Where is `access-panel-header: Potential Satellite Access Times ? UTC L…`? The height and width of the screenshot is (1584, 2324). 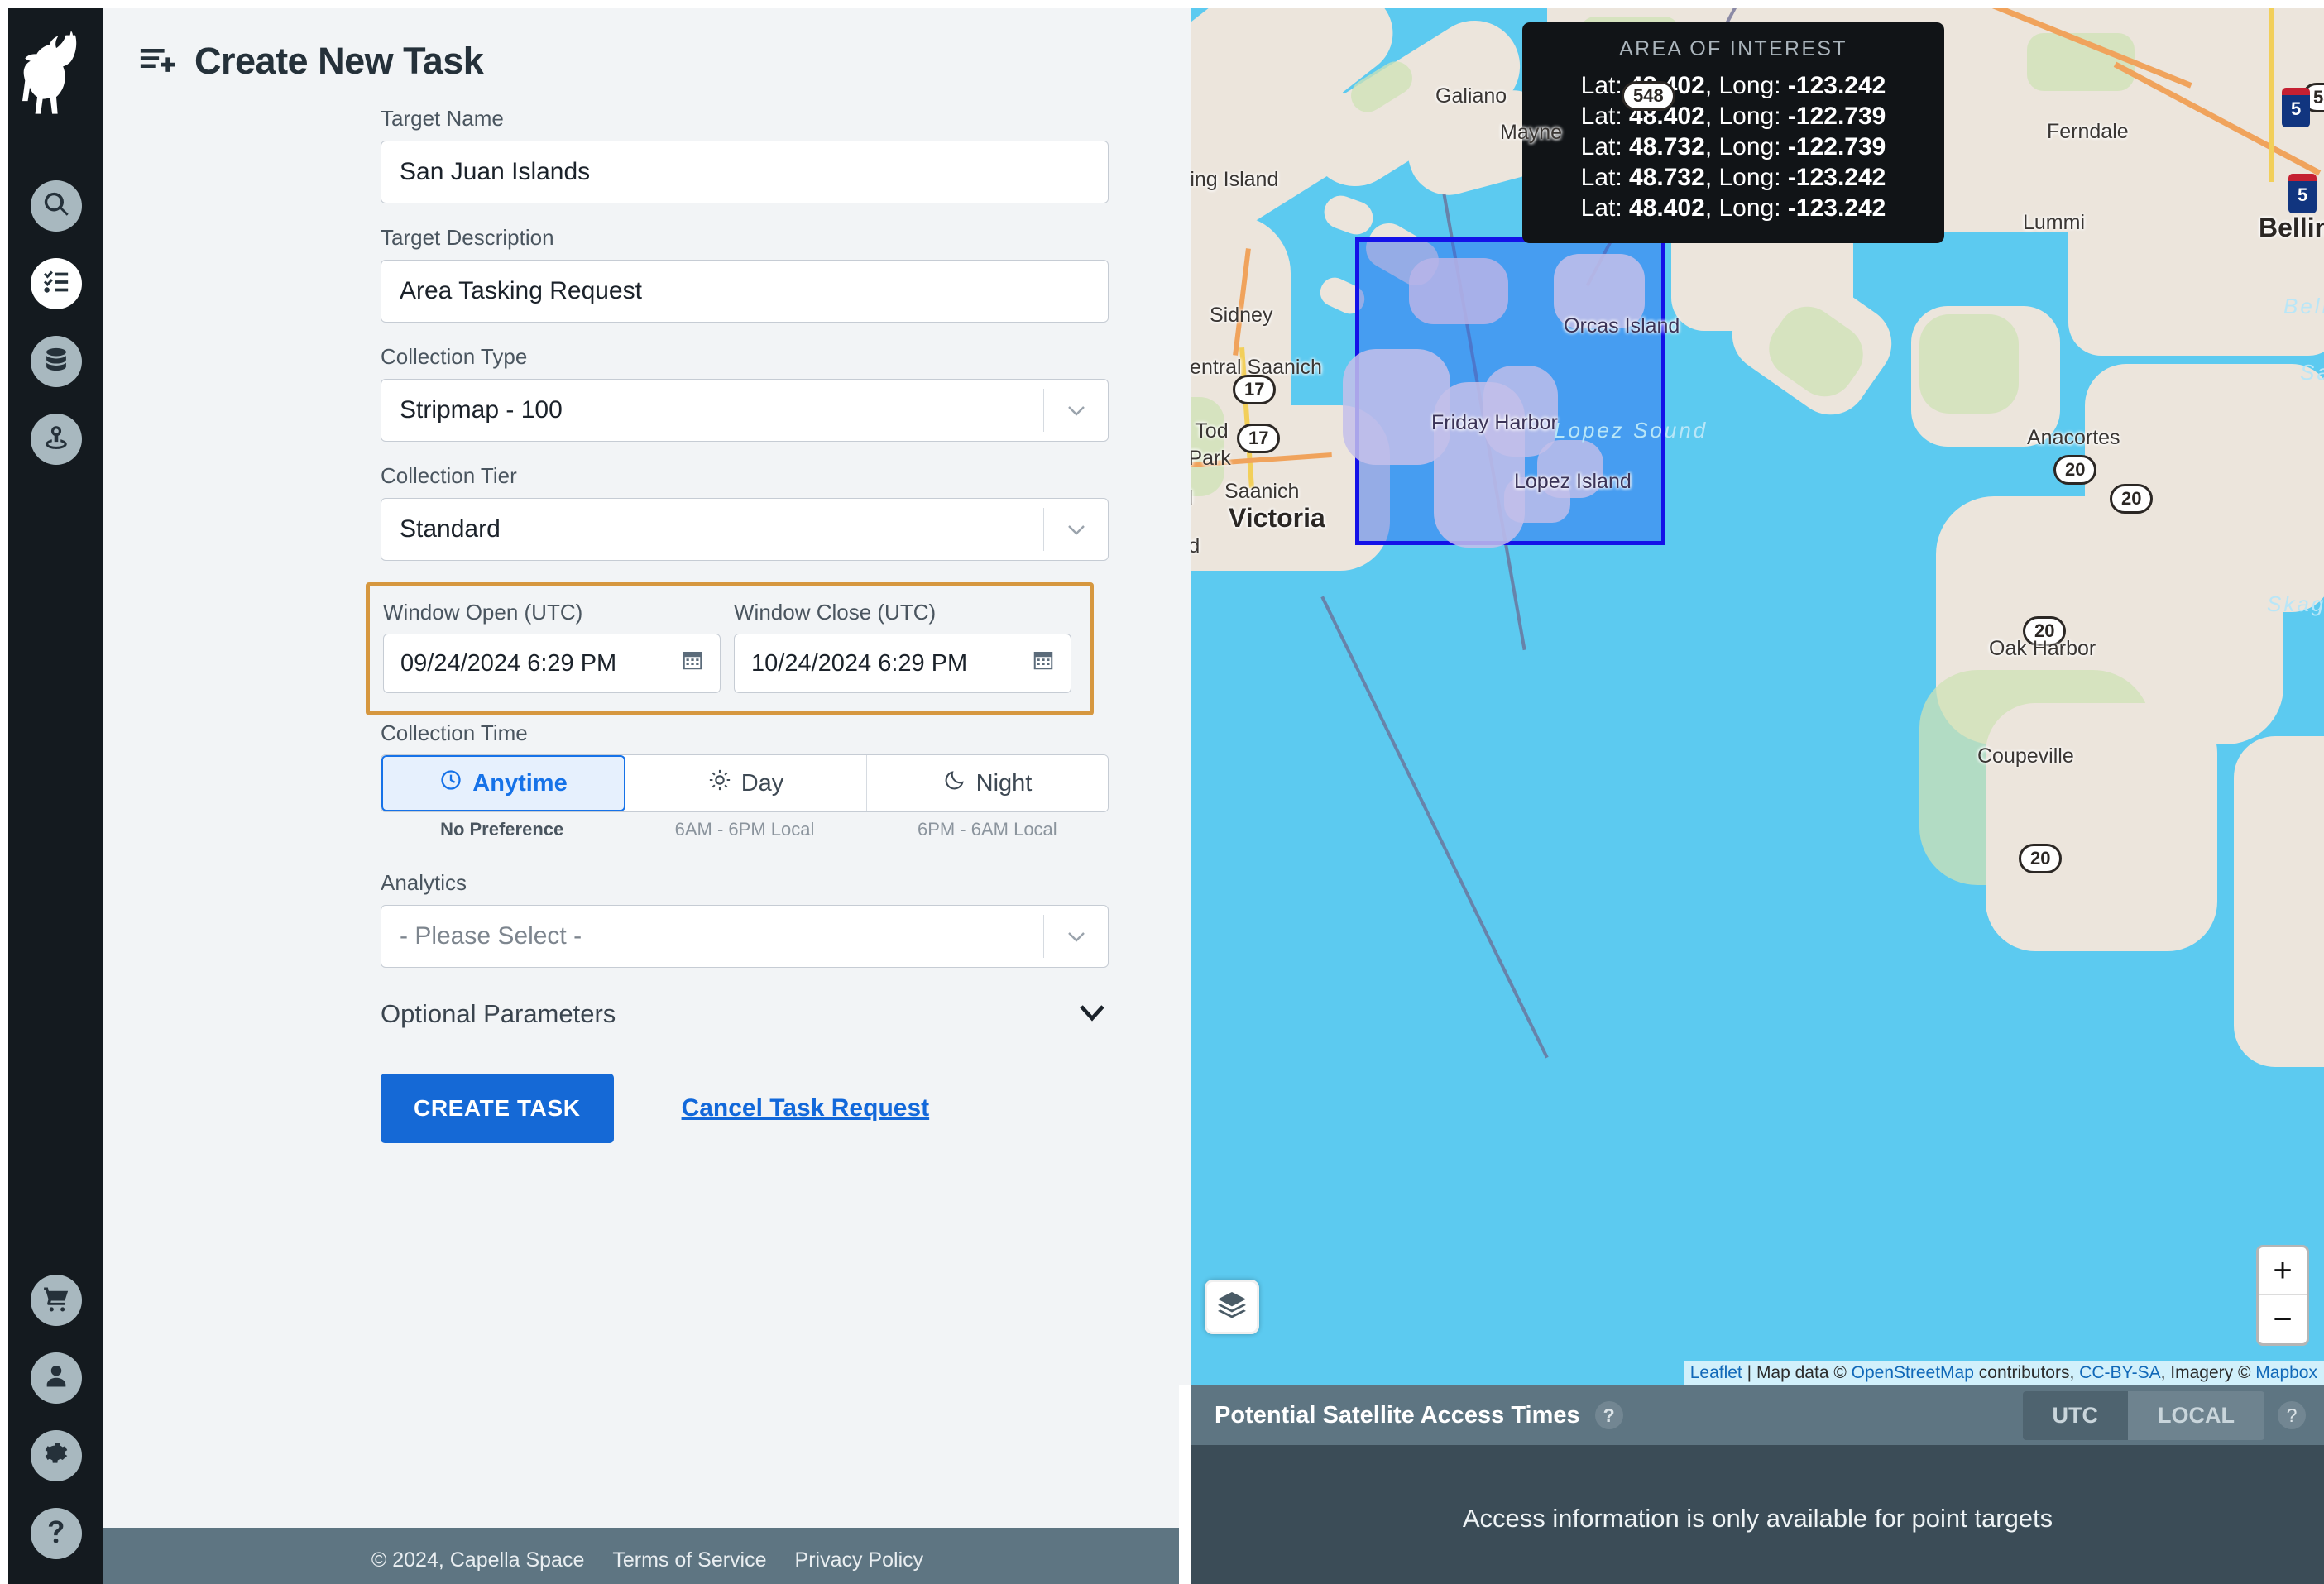
access-panel-header: Potential Satellite Access Times ? UTC L… is located at coordinates (1757, 1415).